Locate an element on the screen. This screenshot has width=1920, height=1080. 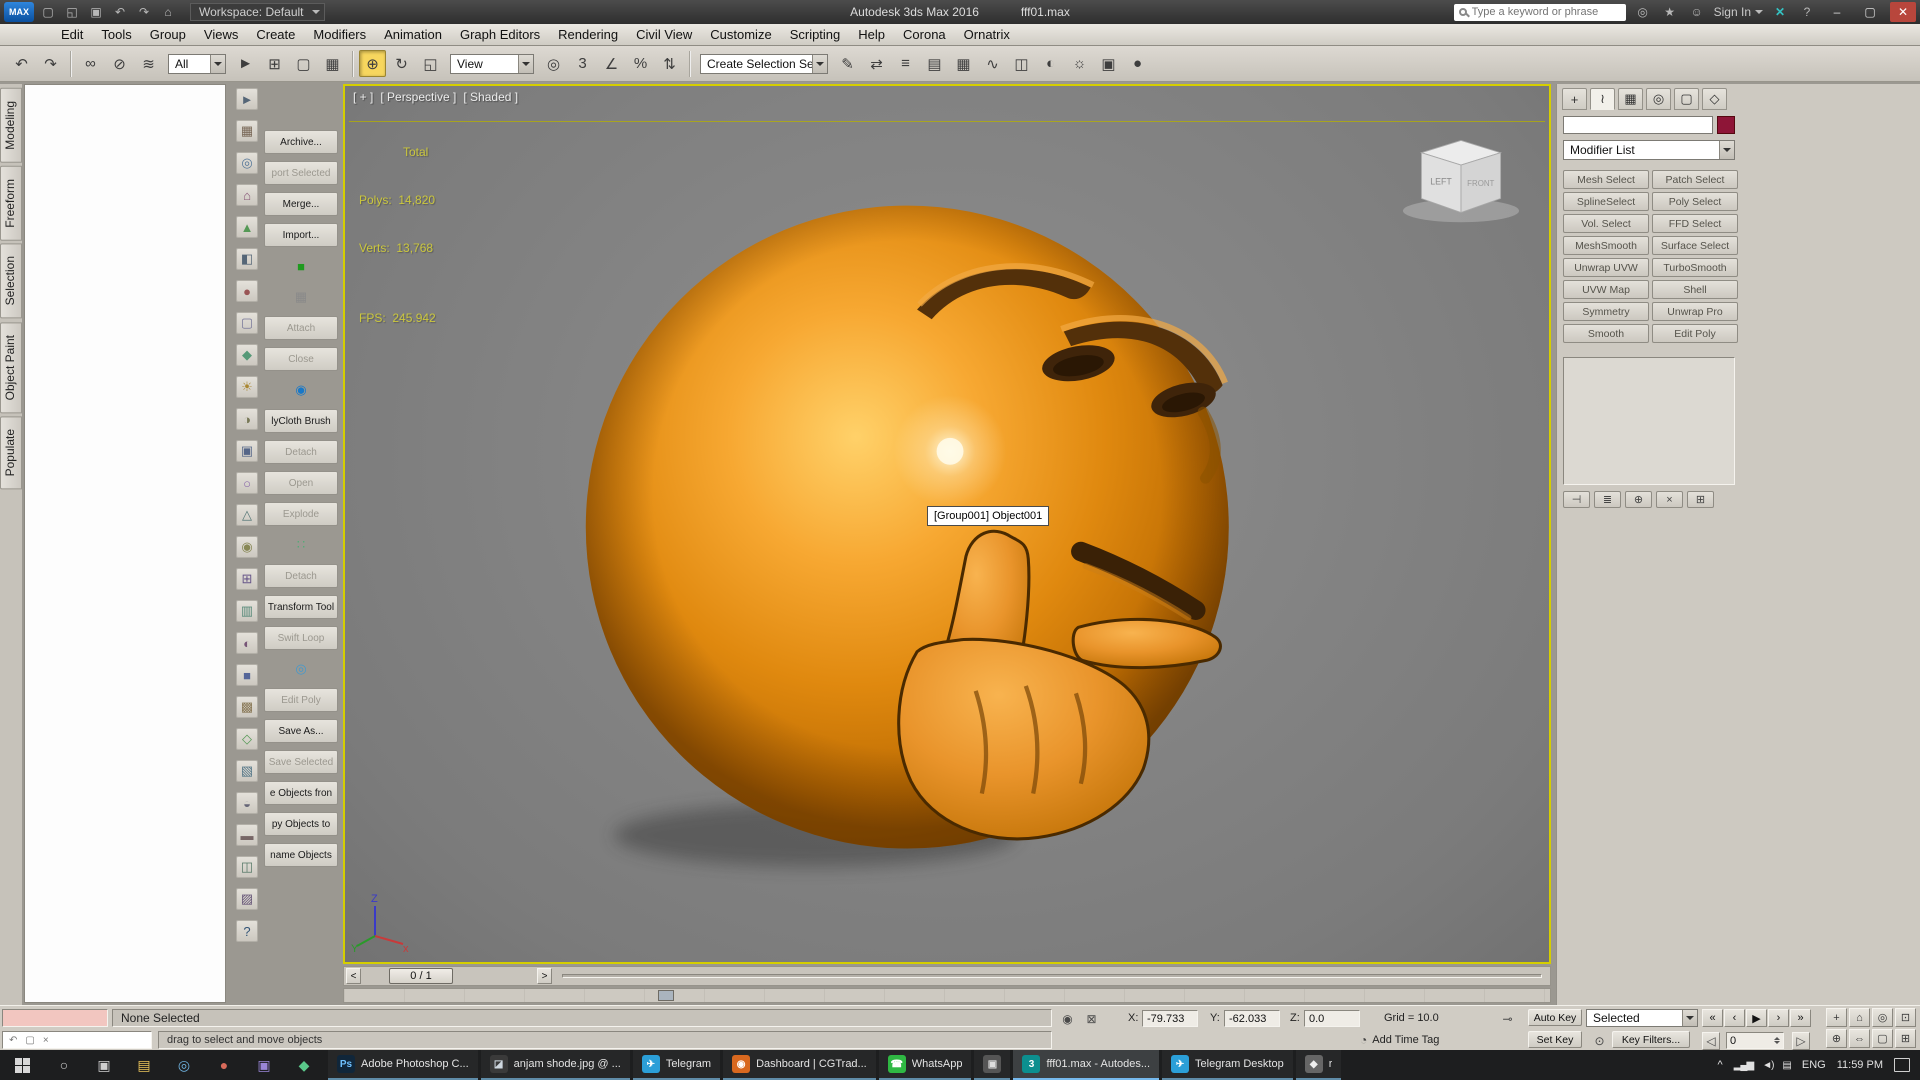
view-cube: LEFT FRONT is located at coordinates (1461, 180).